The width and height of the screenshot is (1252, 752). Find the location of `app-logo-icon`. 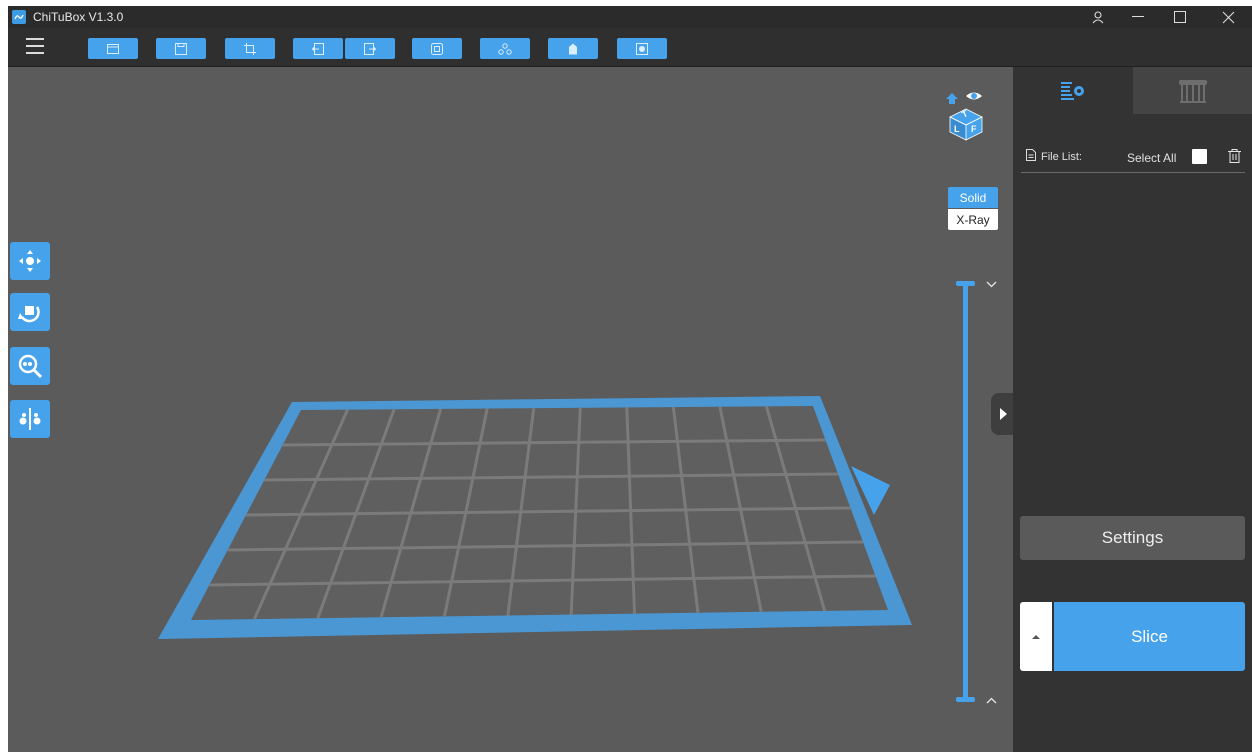

app-logo-icon is located at coordinates (19, 17).